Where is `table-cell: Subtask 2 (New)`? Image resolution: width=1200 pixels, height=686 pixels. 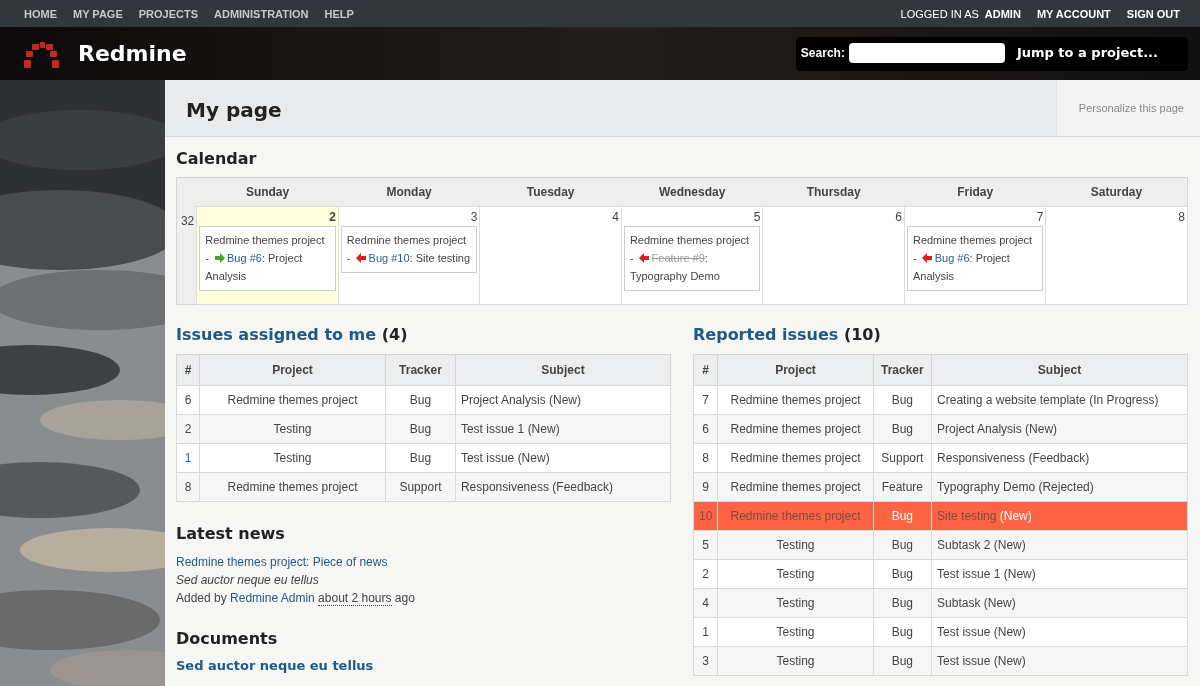 table-cell: Subtask 2 (New) is located at coordinates (1059, 544).